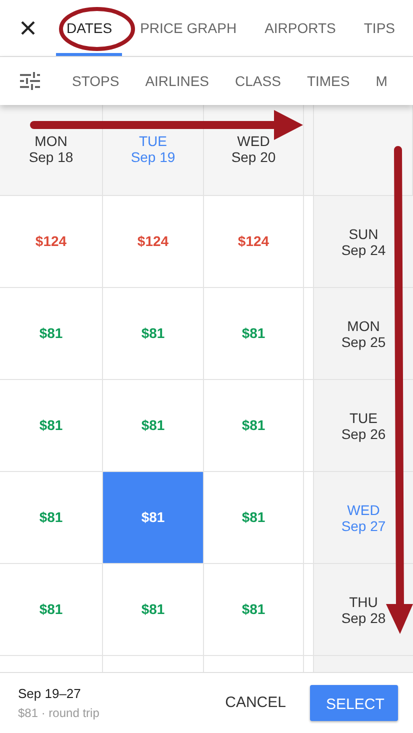 The width and height of the screenshot is (413, 733). Describe the element at coordinates (300, 28) in the screenshot. I see `tab: AIRPORTS` at that location.